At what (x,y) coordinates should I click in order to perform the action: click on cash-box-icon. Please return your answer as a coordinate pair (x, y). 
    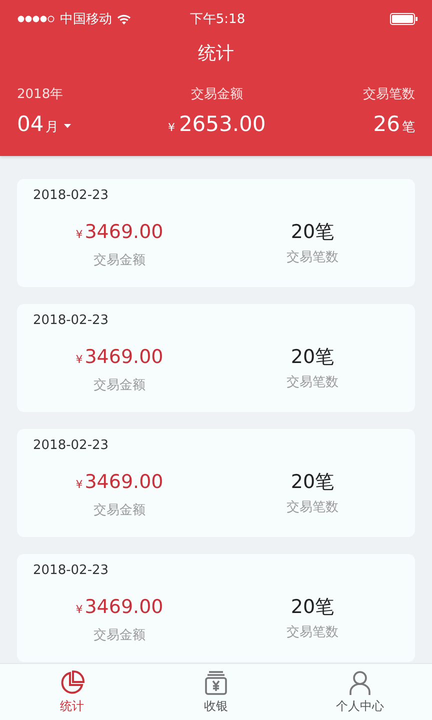
    Looking at the image, I should click on (216, 683).